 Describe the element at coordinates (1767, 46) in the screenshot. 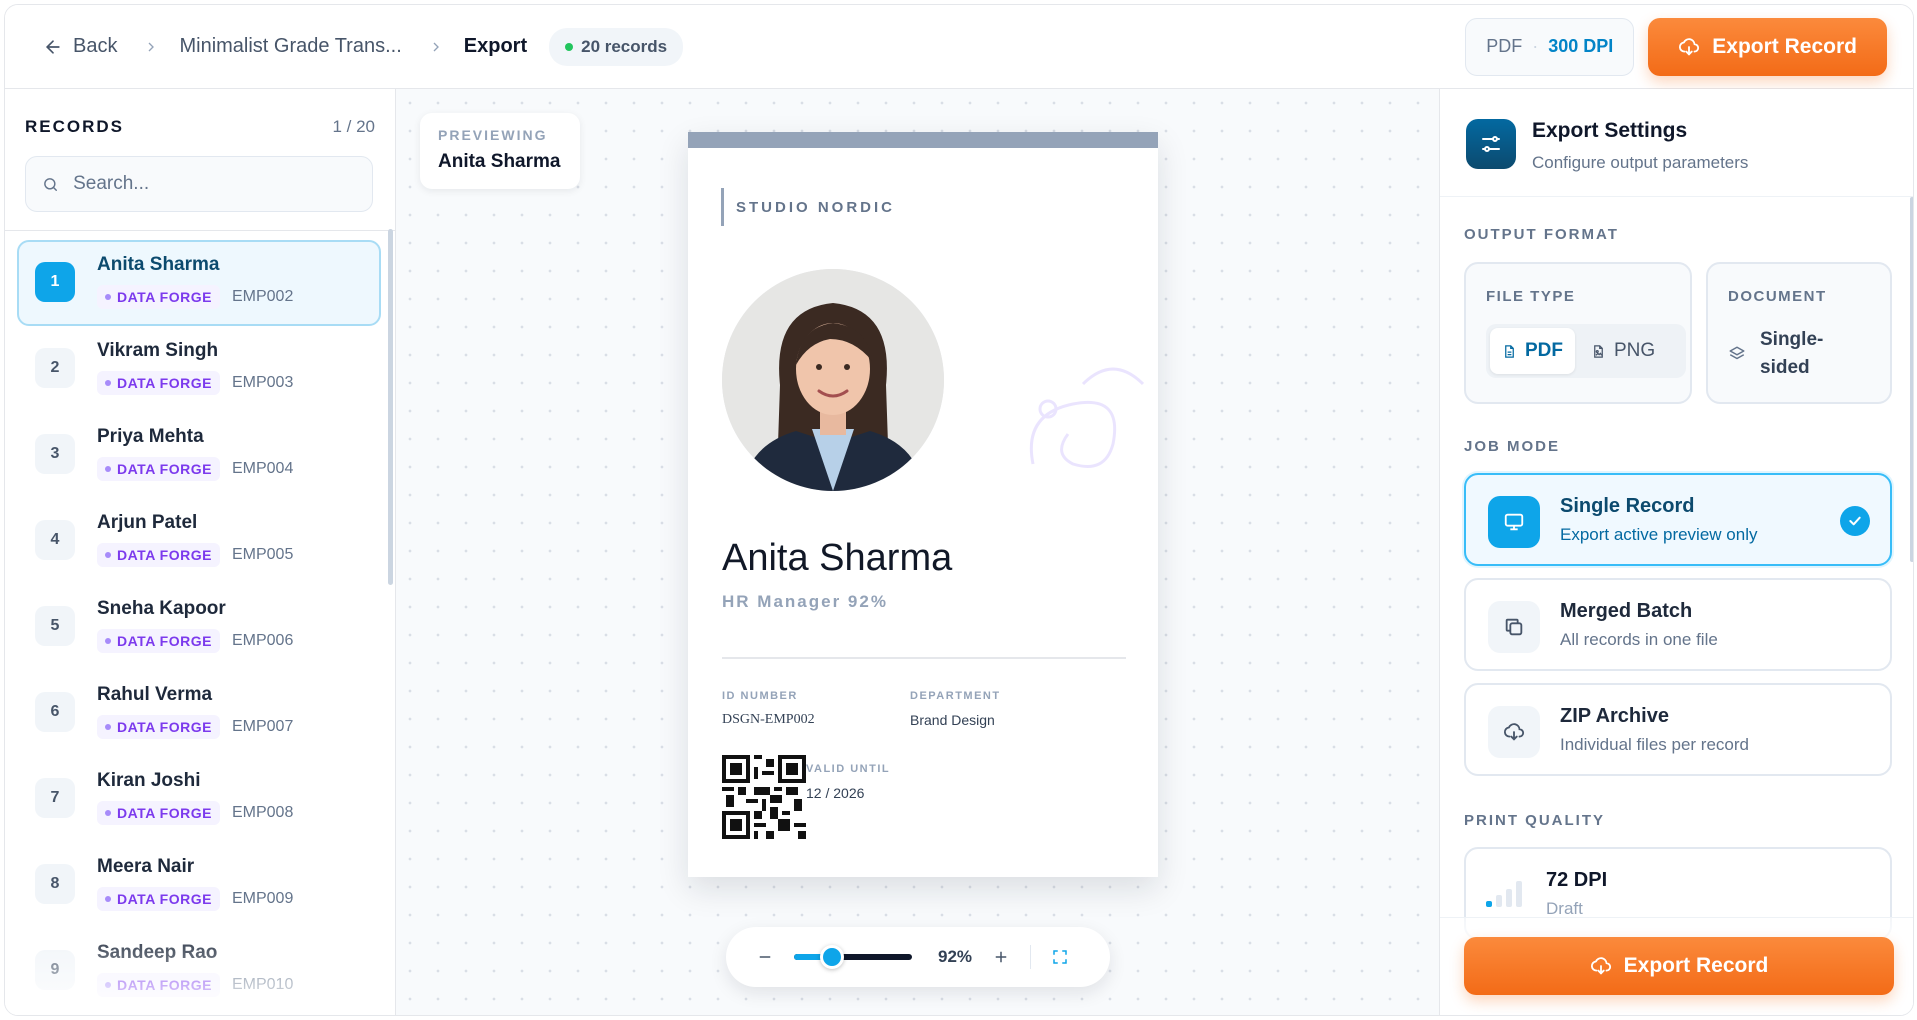

I see `export-record-button: Export Record` at that location.